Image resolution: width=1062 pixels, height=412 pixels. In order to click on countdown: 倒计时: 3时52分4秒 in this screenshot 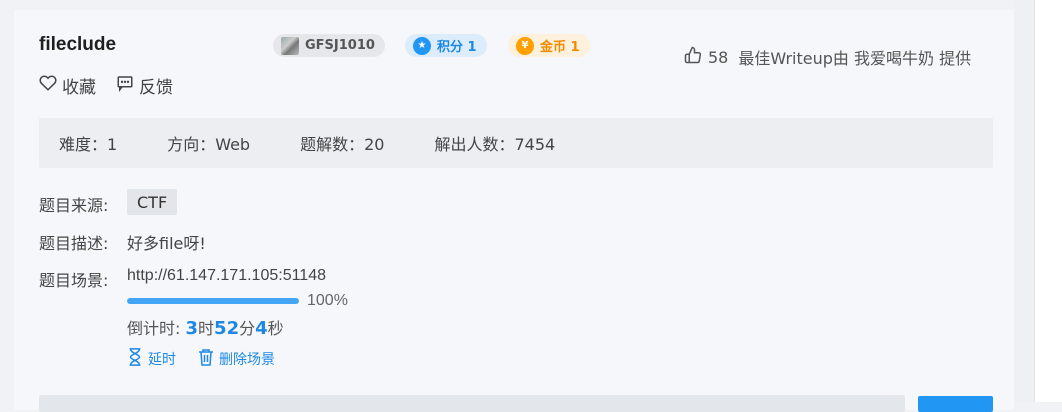, I will do `click(205, 327)`.